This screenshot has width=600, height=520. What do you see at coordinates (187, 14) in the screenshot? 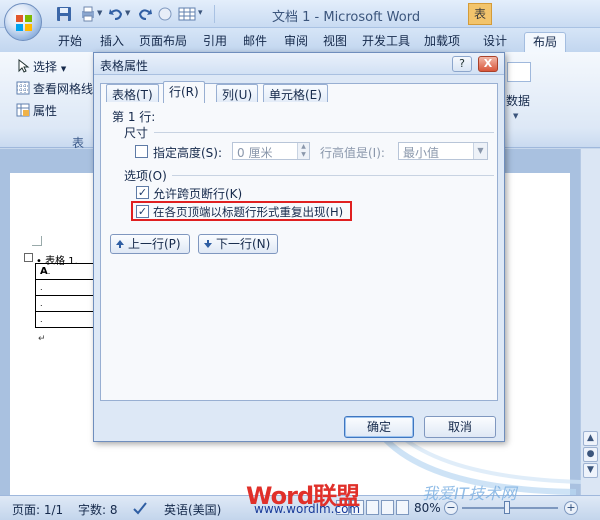
I see `table-grid-icon` at bounding box center [187, 14].